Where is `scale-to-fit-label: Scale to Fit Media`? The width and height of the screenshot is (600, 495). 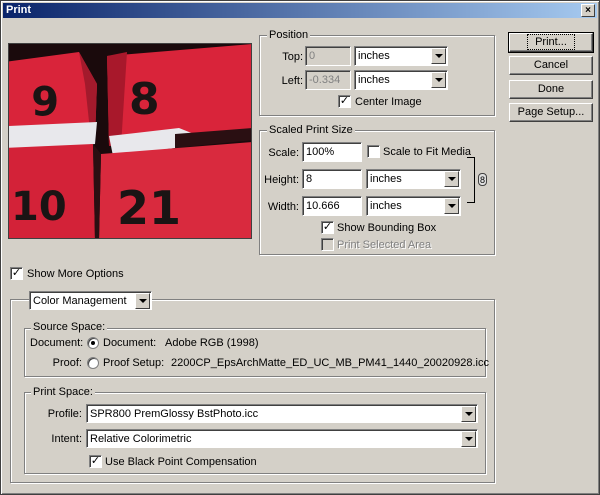 scale-to-fit-label: Scale to Fit Media is located at coordinates (427, 152).